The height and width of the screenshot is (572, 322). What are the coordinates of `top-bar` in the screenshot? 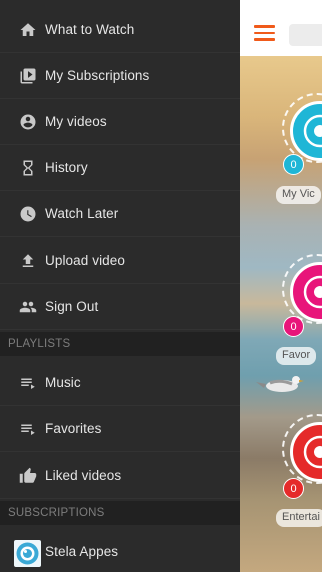 It's located at (281, 28).